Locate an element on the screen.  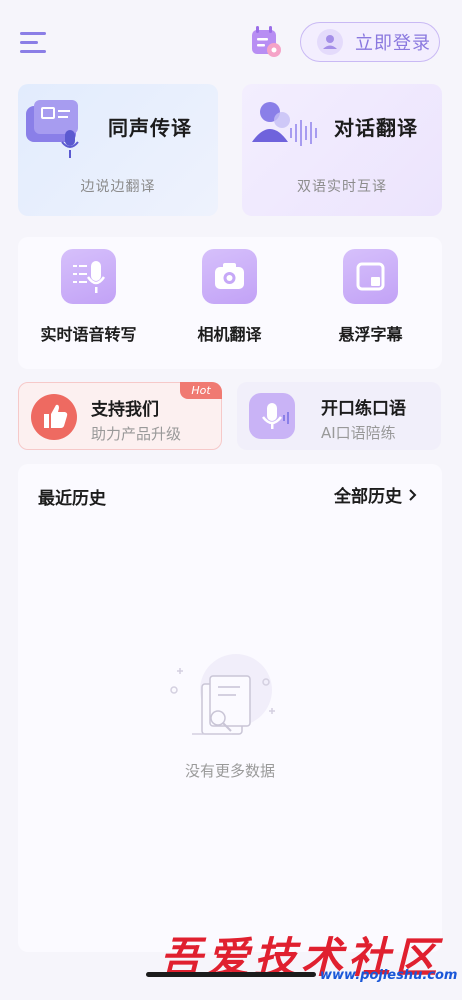
all-history-link: 全部历史 is located at coordinates (377, 494).